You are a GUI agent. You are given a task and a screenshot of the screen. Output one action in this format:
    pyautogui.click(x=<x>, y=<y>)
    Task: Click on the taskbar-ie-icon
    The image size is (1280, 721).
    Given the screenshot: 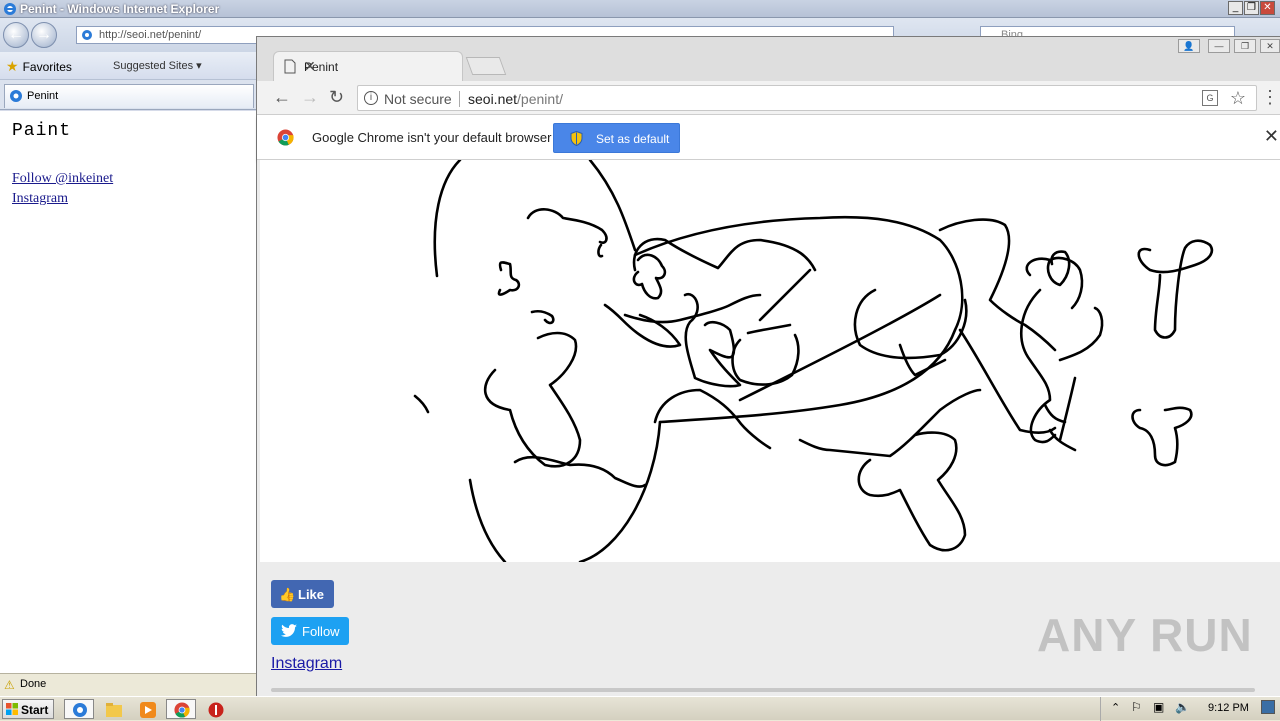 What is the action you would take?
    pyautogui.click(x=79, y=709)
    